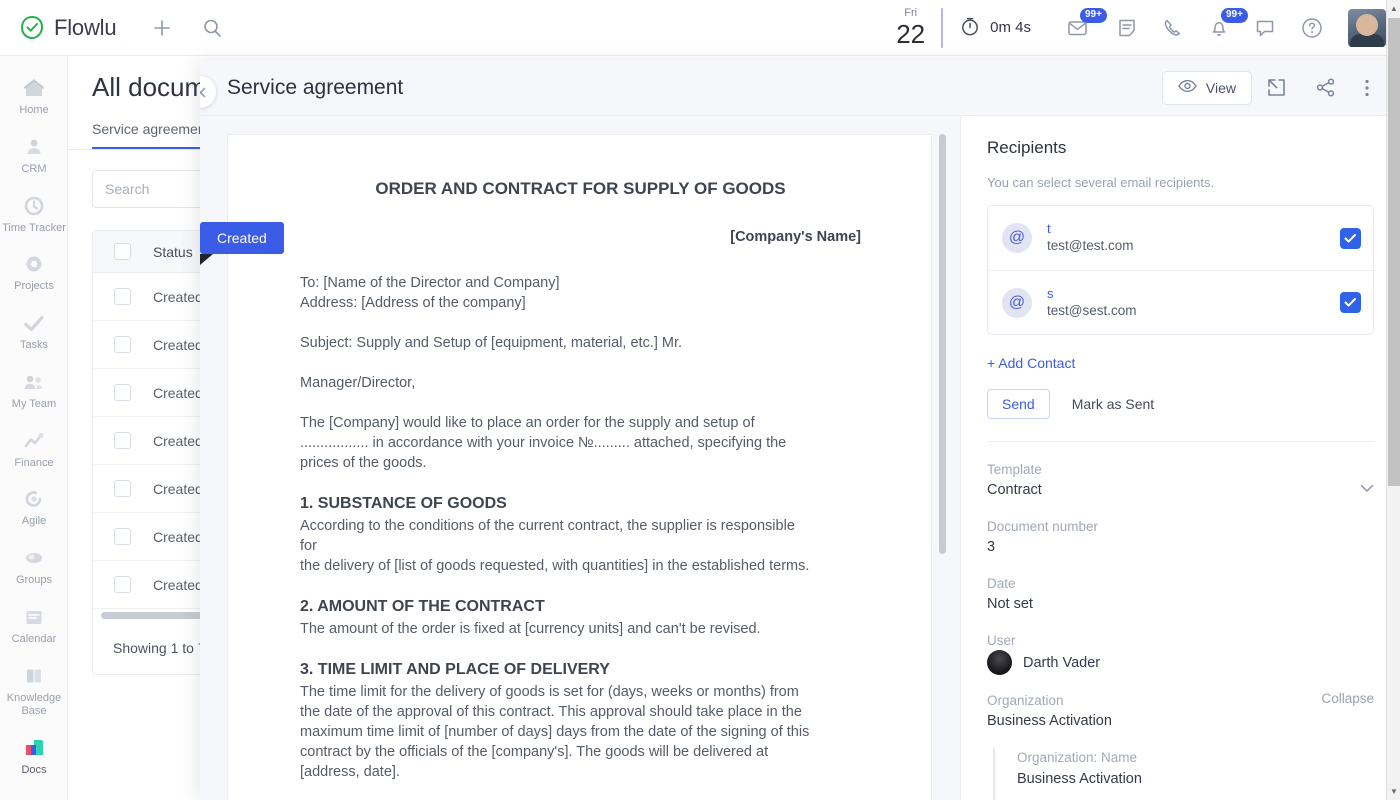 The image size is (1400, 800). What do you see at coordinates (34, 330) in the screenshot?
I see `sidebar-item-tasks: Tasks` at bounding box center [34, 330].